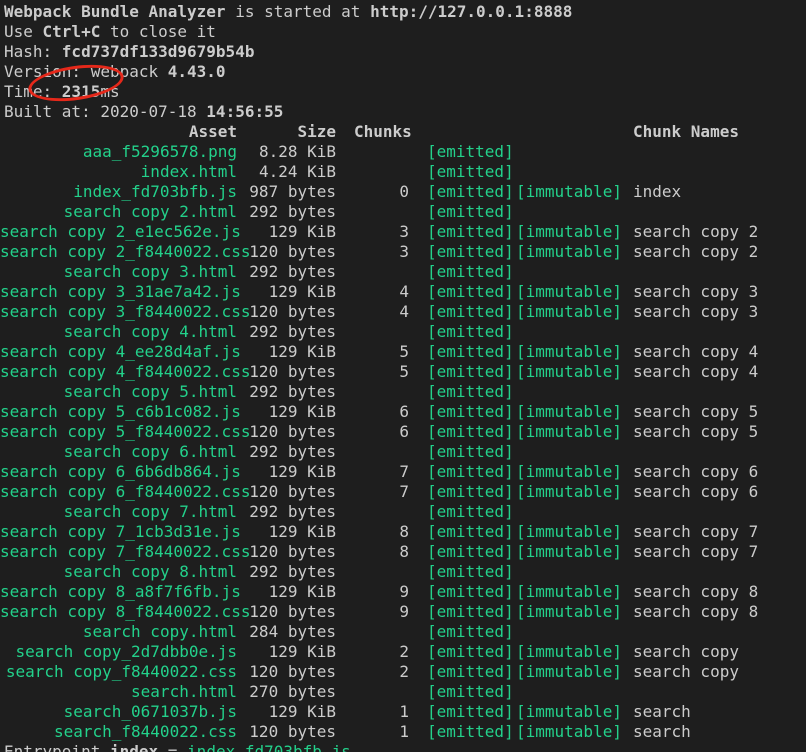 This screenshot has width=806, height=752. What do you see at coordinates (686, 671) in the screenshot?
I see `cell-names: search copy` at bounding box center [686, 671].